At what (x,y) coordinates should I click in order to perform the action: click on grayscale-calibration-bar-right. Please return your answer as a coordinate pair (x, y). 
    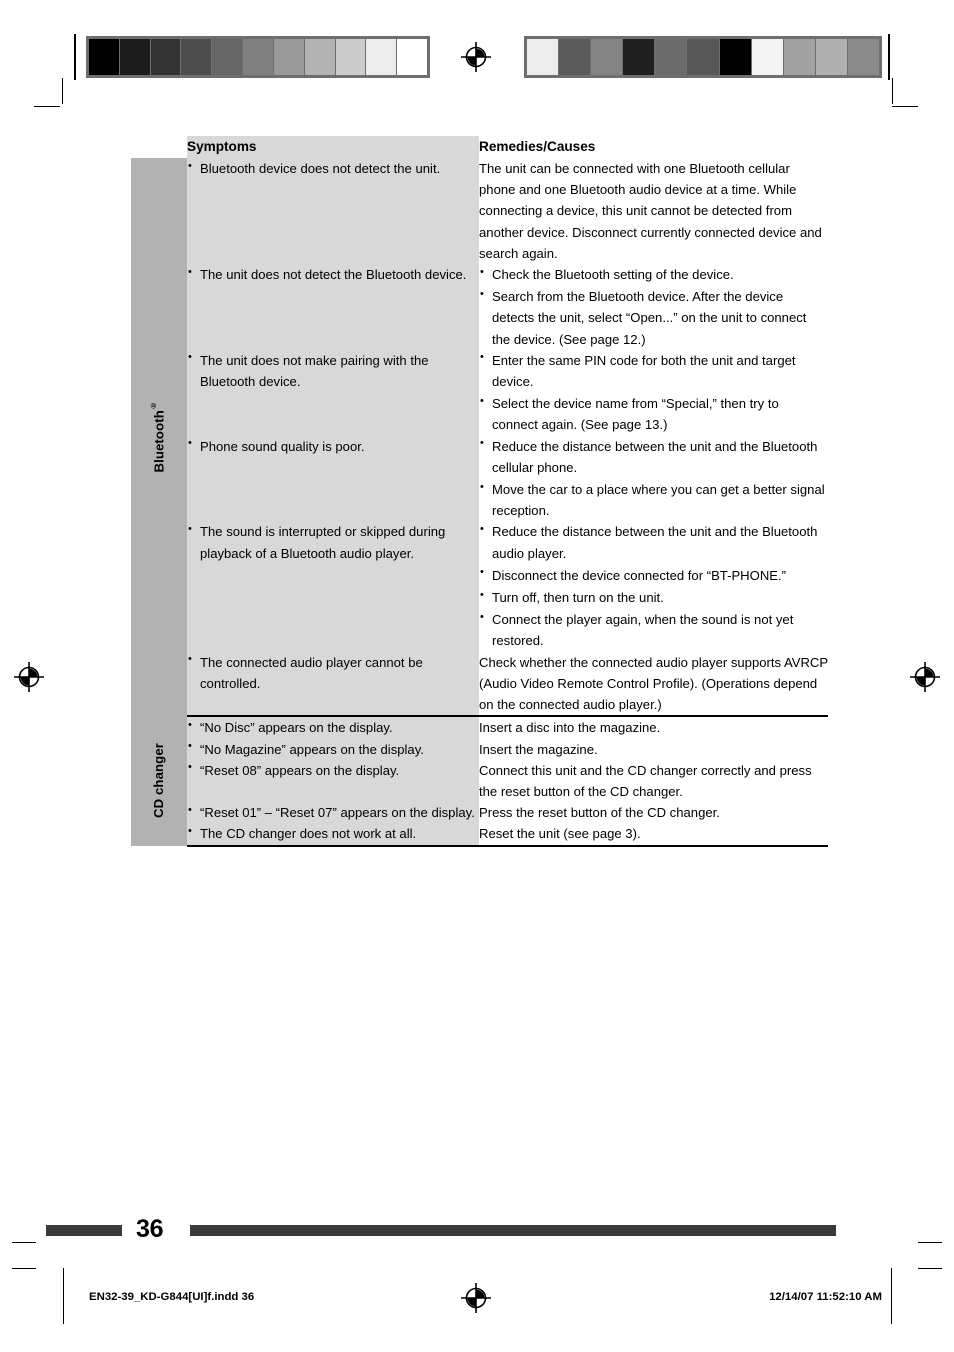
    Looking at the image, I should click on (703, 57).